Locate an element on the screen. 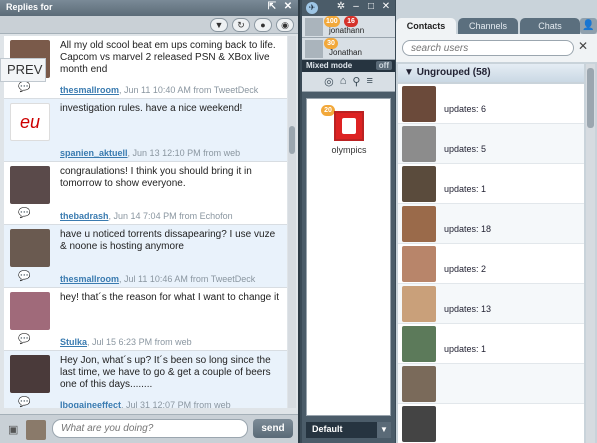  updates-count: updates: 13 is located at coordinates (468, 309).